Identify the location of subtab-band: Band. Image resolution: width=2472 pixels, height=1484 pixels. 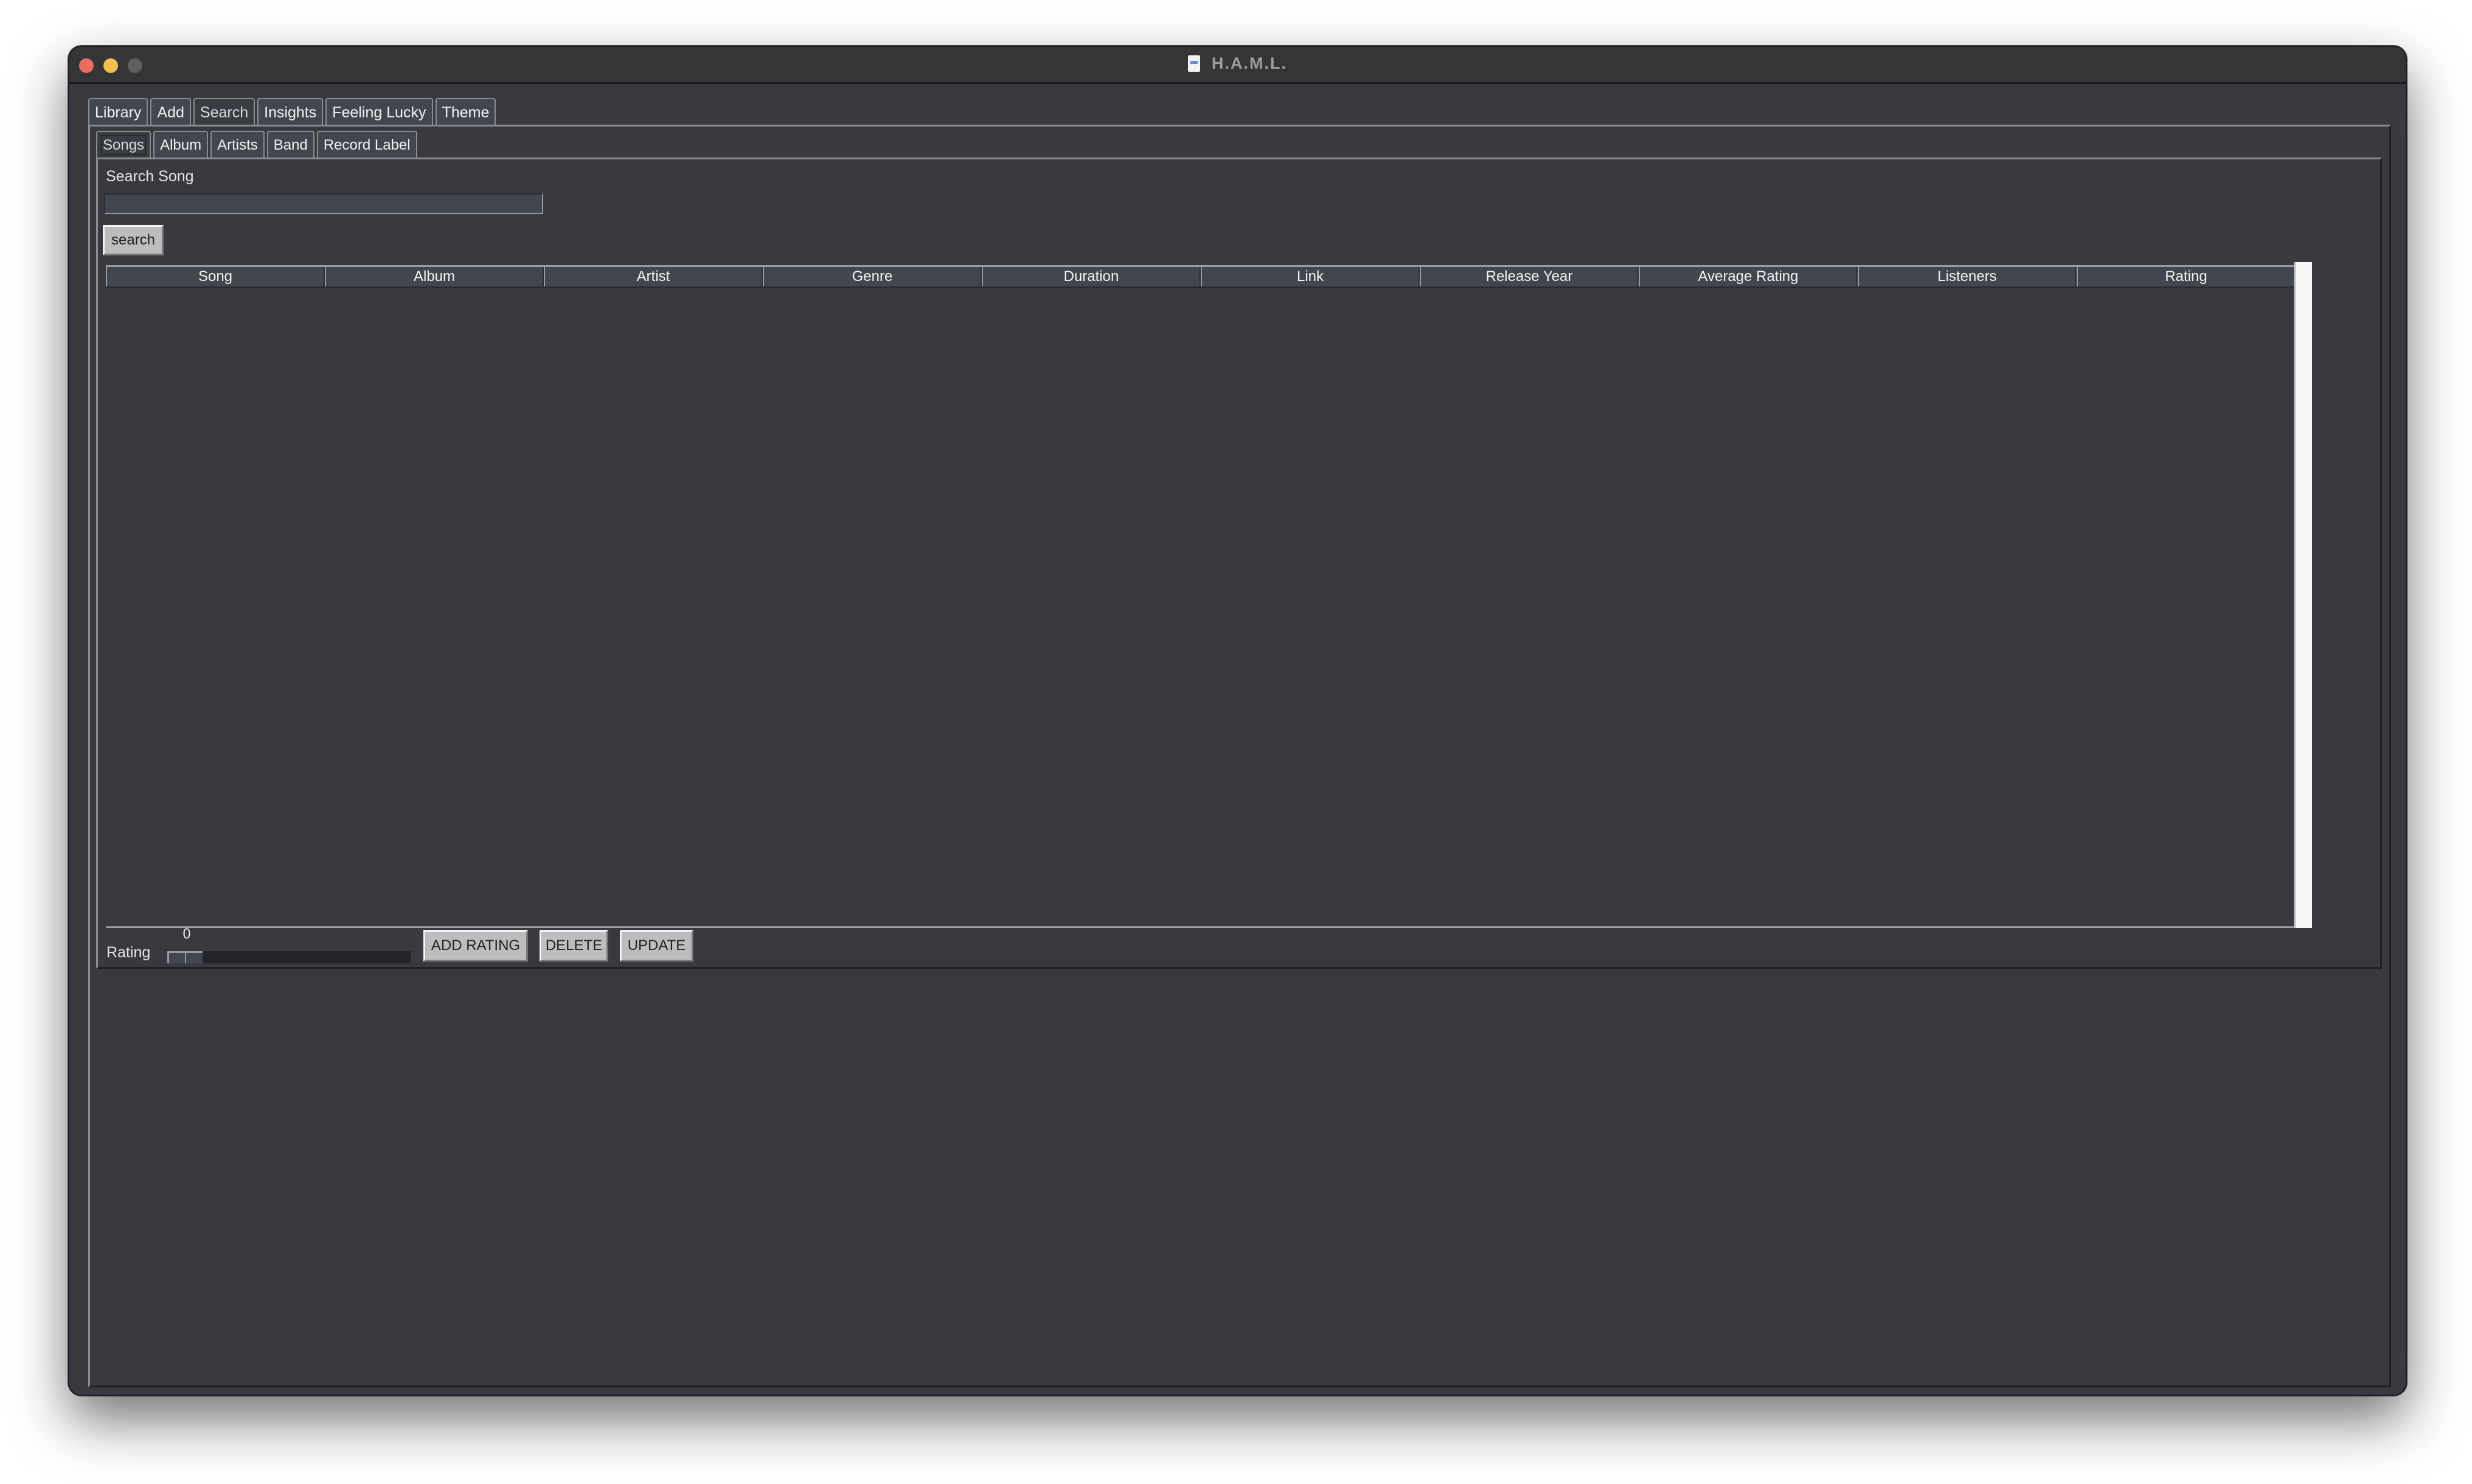
(290, 145).